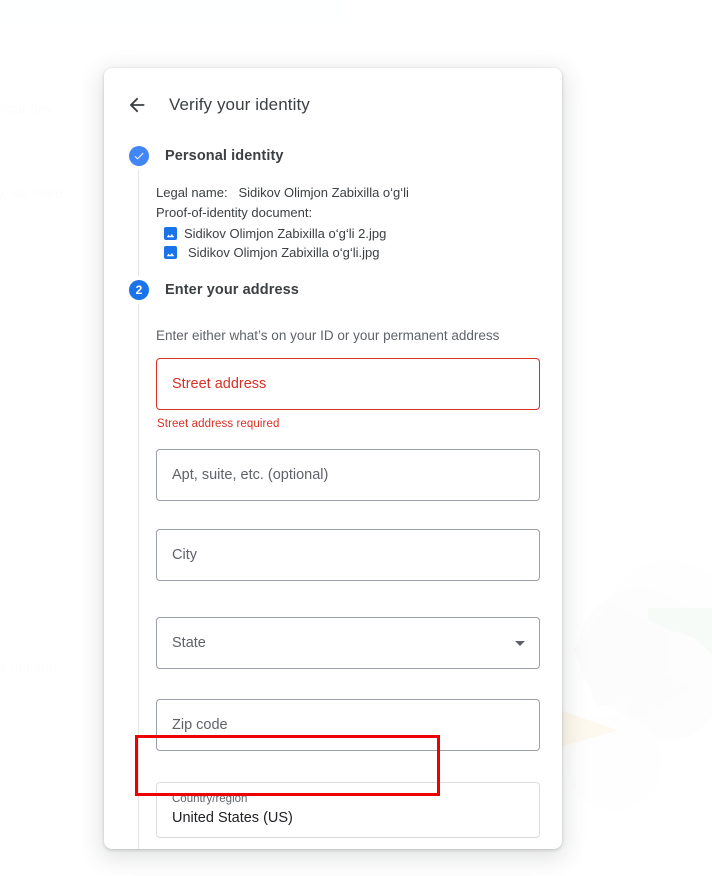 The height and width of the screenshot is (876, 712). I want to click on state-placeholder: State, so click(189, 643).